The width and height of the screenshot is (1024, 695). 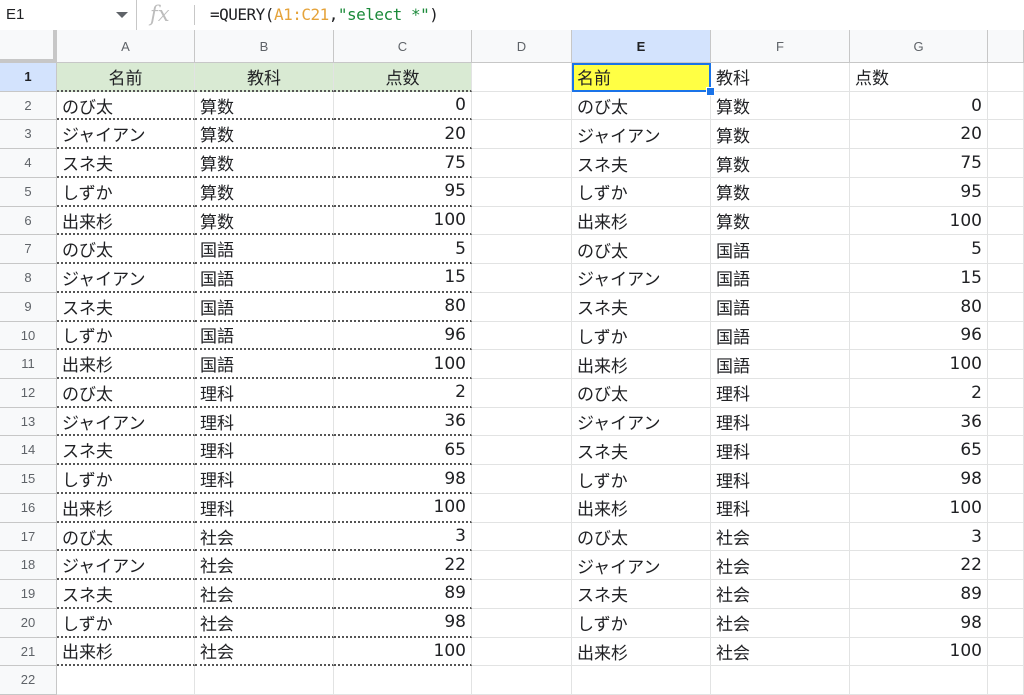 I want to click on row-header-4: 4, so click(x=28, y=163).